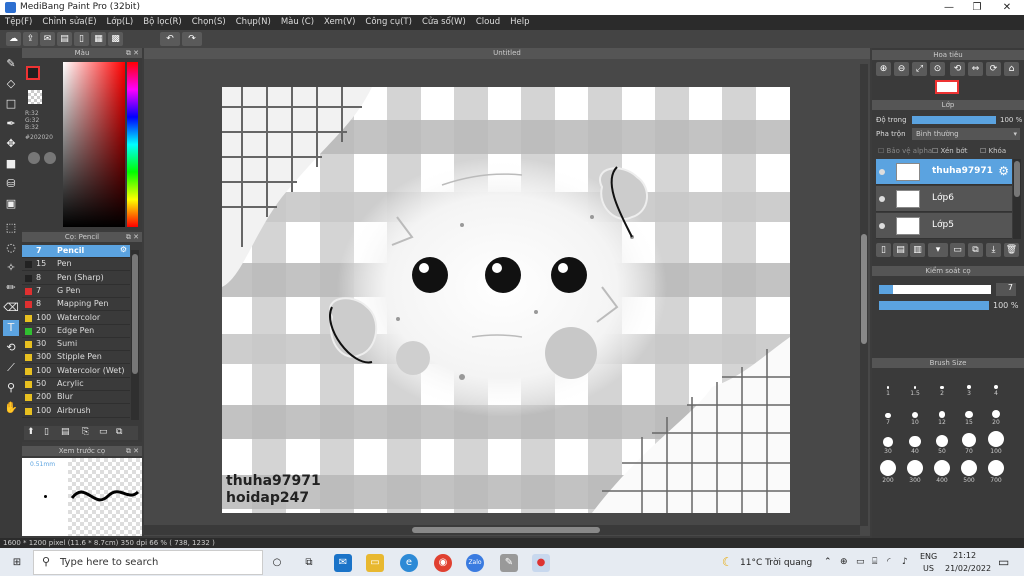 The height and width of the screenshot is (576, 1024). What do you see at coordinates (85, 432) in the screenshot?
I see `brush-copy-icon: ⎘` at bounding box center [85, 432].